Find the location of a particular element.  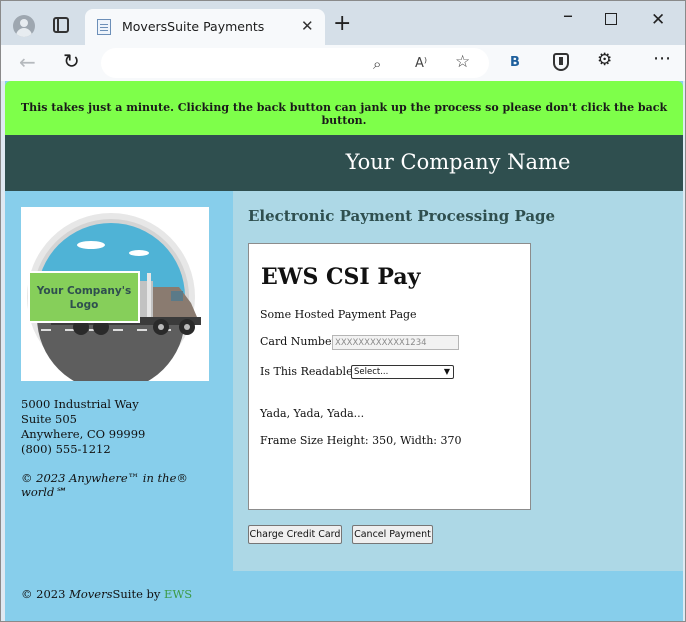

truck-logo-graphic: Your Company's Logo is located at coordinates (114, 302).